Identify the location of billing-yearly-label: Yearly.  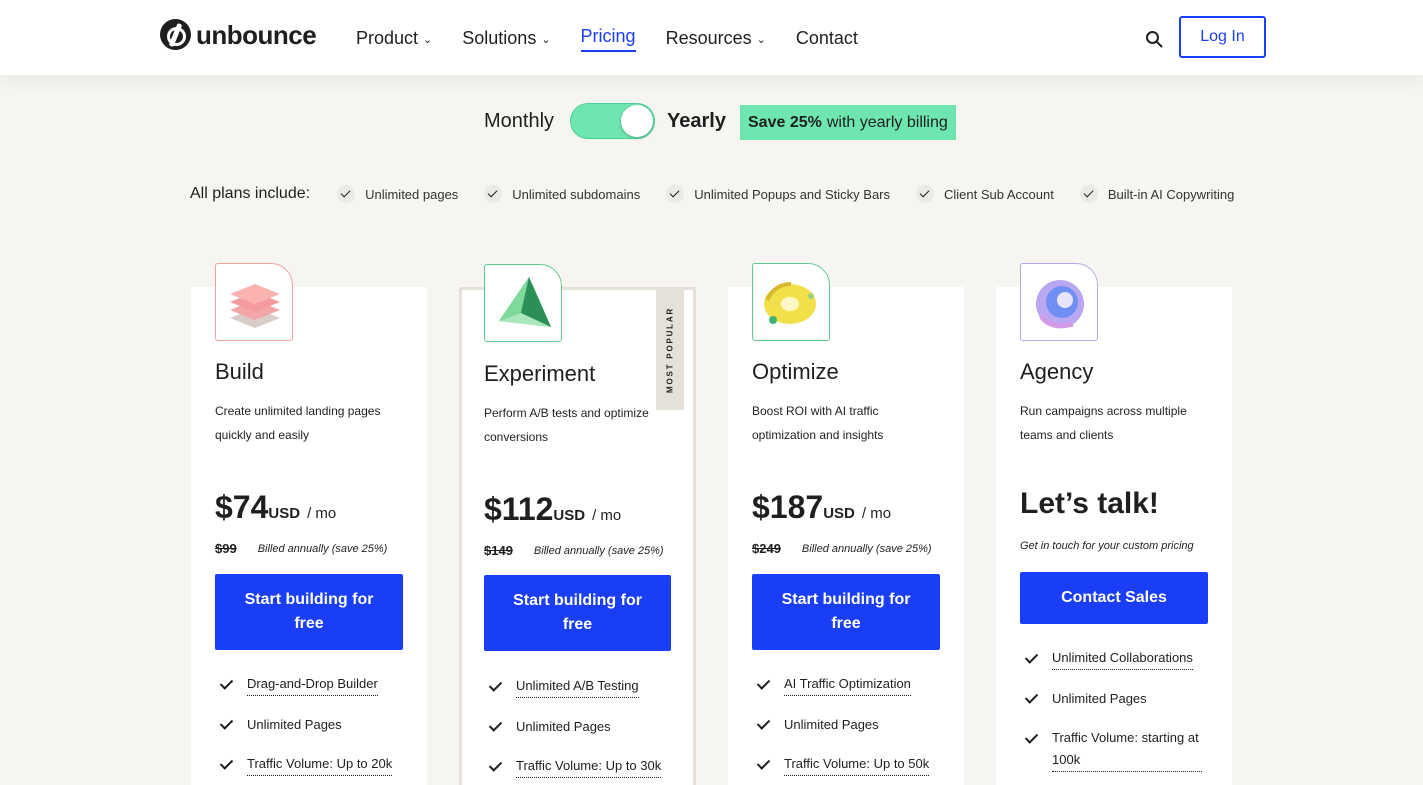
(696, 121).